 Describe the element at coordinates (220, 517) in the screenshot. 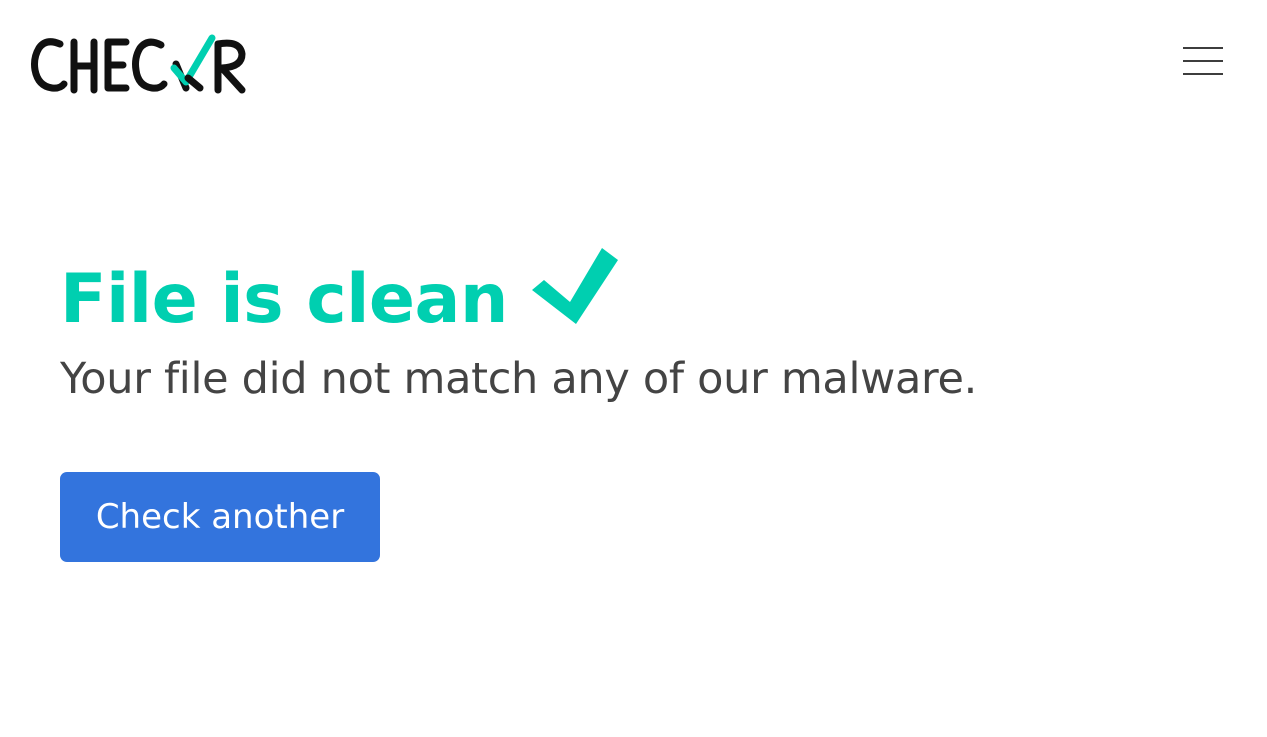

I see `check-another-button: Check another` at that location.